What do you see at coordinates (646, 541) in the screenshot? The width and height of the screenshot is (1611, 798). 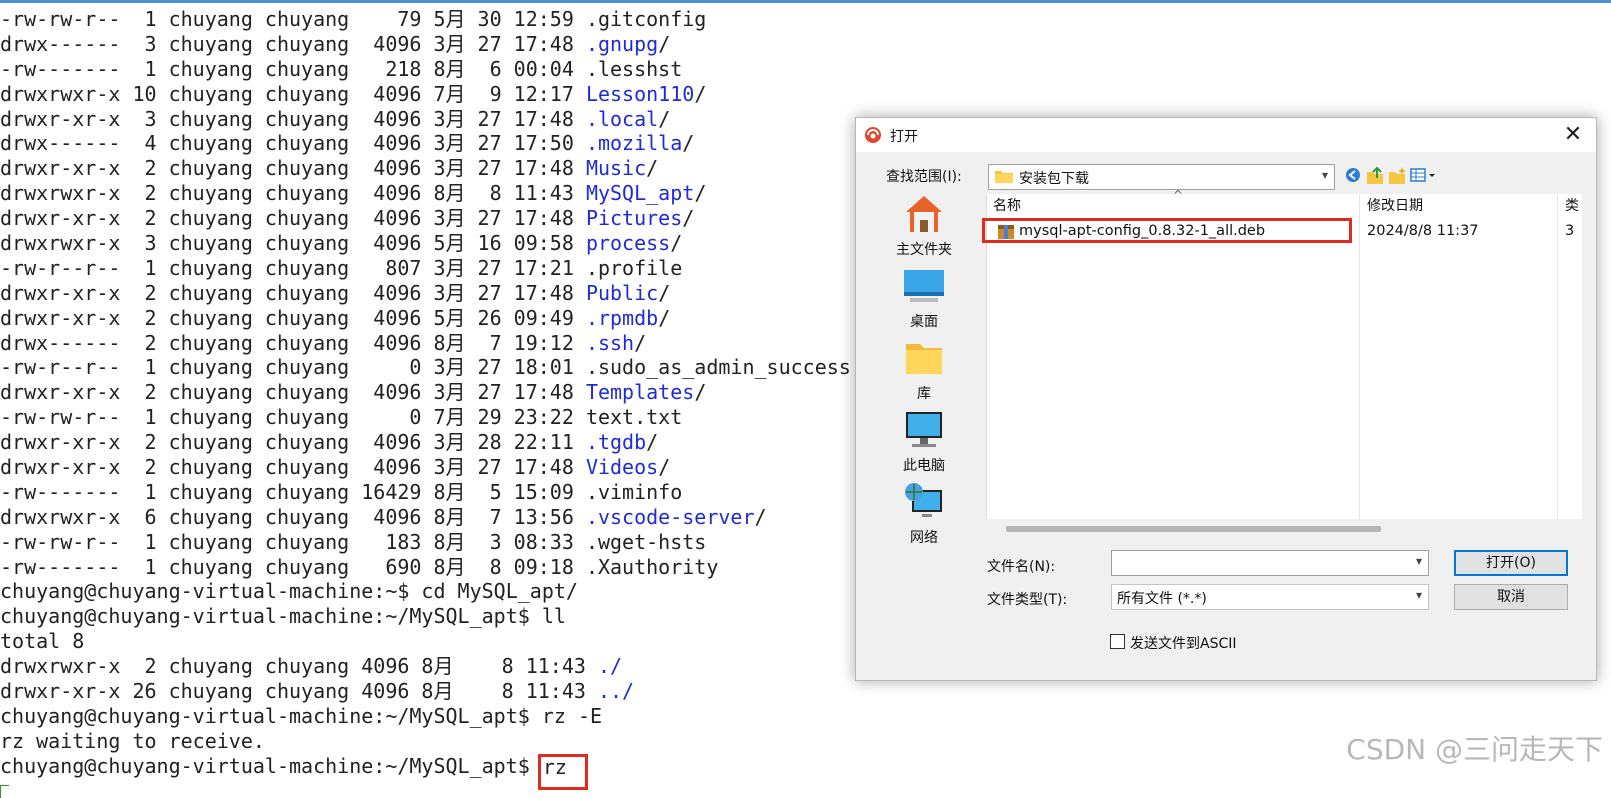 I see `listing-name: .wget-hsts` at bounding box center [646, 541].